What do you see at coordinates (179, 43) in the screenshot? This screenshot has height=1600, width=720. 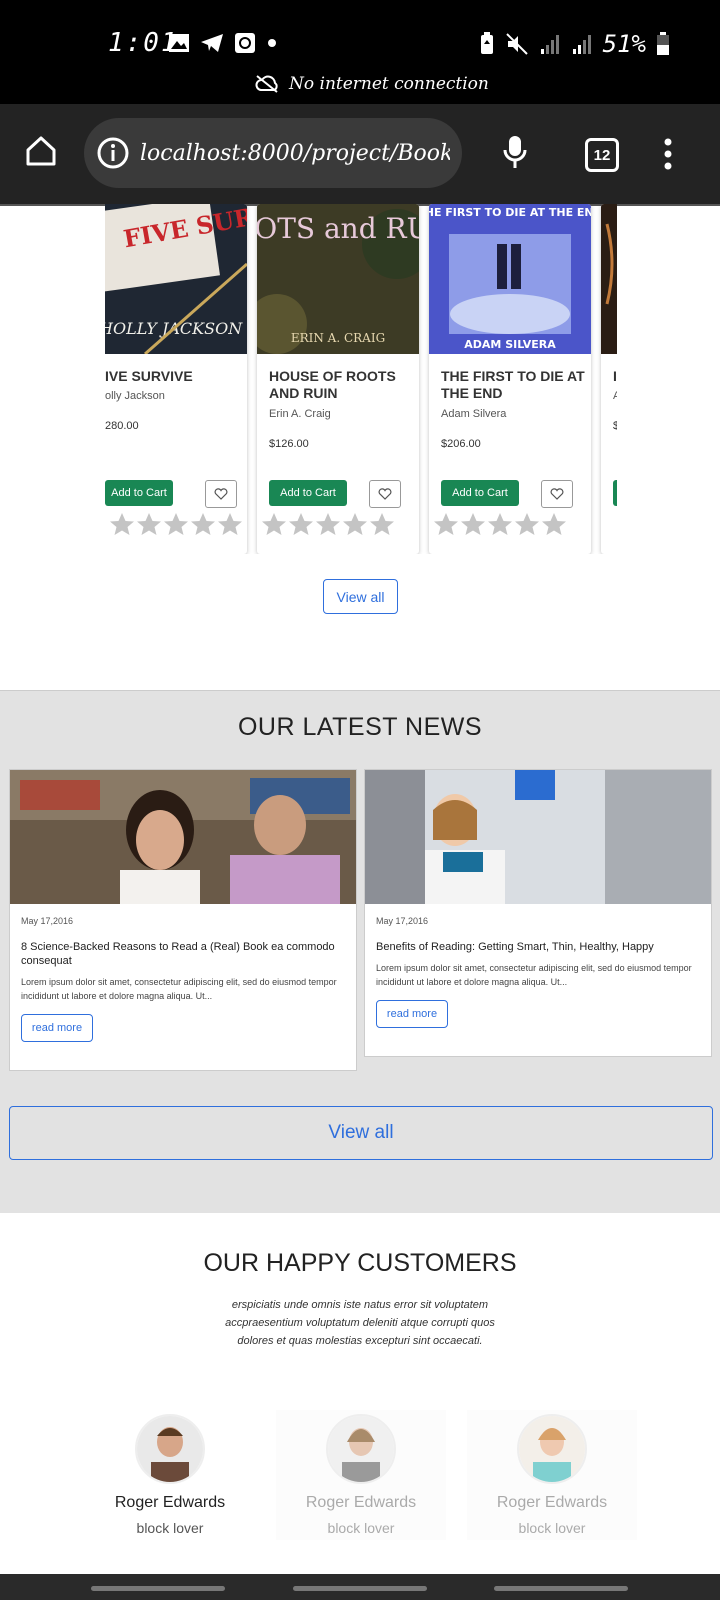 I see `gallery-icon` at bounding box center [179, 43].